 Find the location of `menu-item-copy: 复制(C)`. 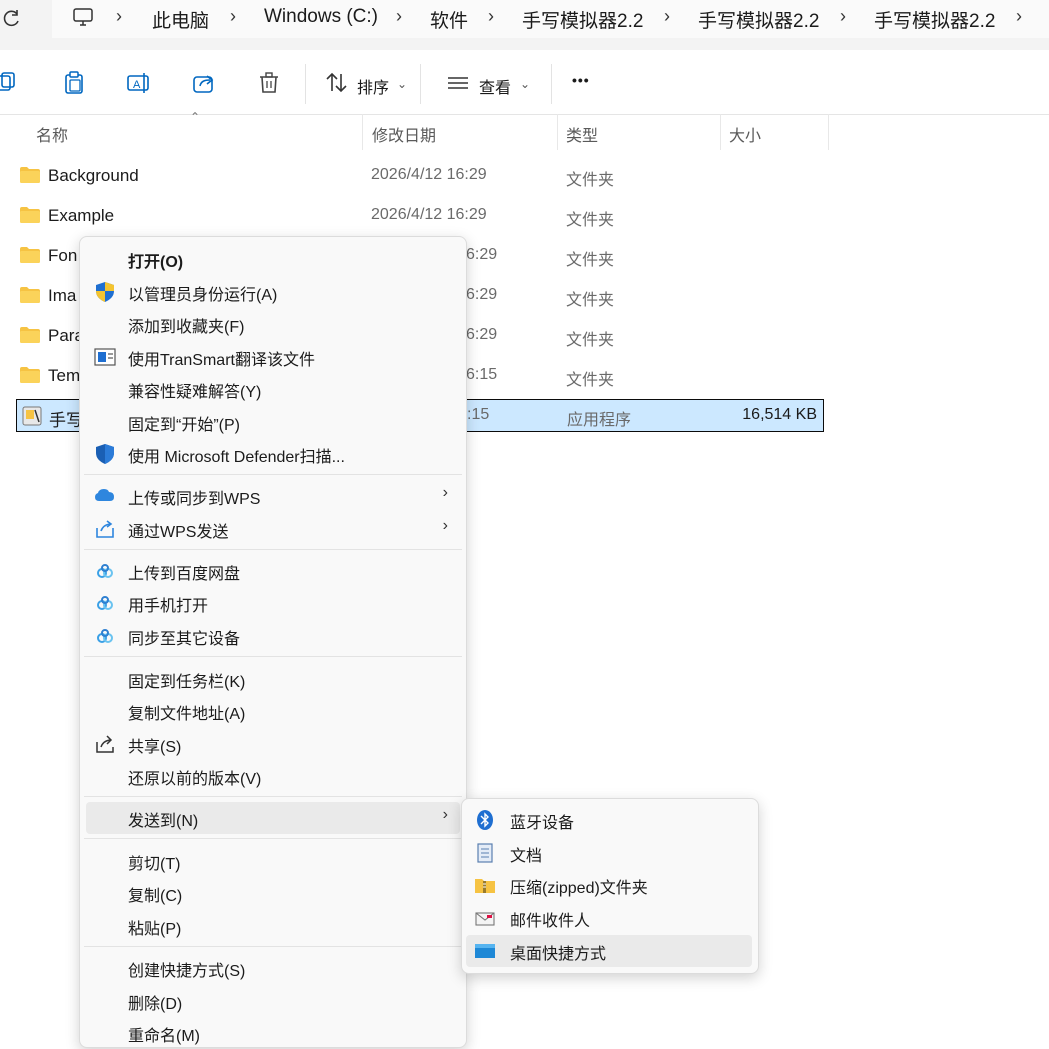

menu-item-copy: 复制(C) is located at coordinates (273, 893).